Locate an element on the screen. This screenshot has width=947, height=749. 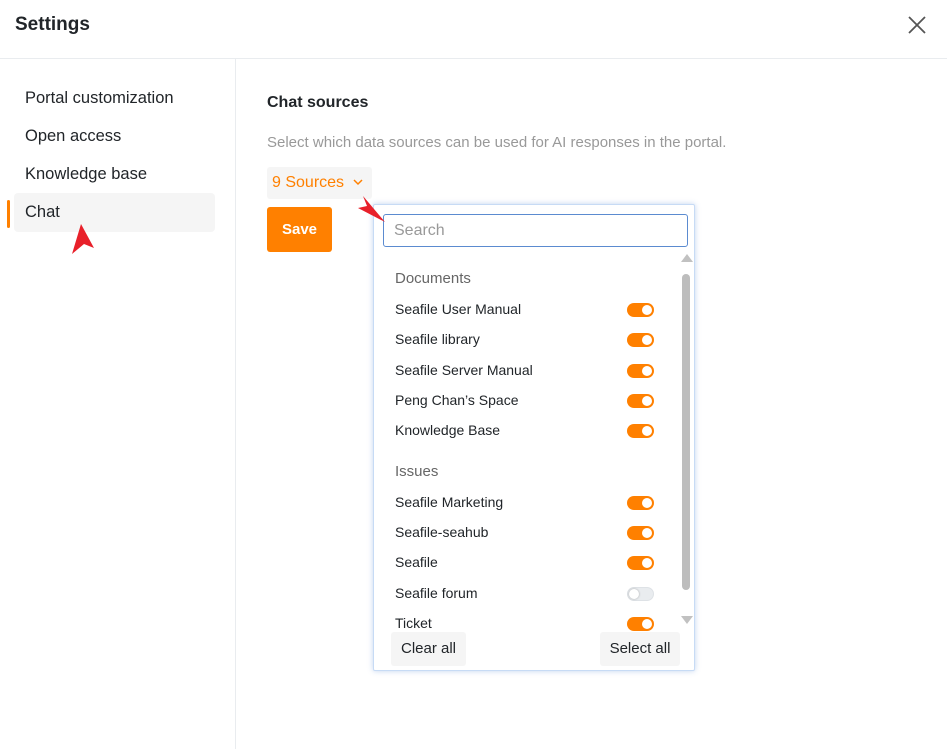
group-title-documents: Documents is located at coordinates (433, 278).